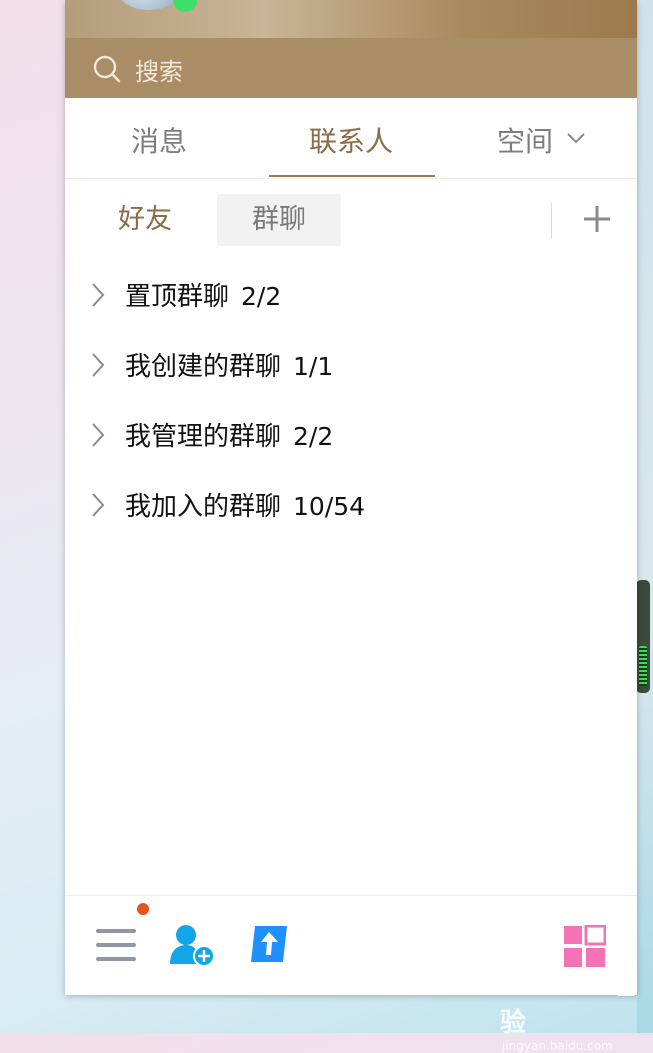  What do you see at coordinates (269, 944) in the screenshot?
I see `upload-icon` at bounding box center [269, 944].